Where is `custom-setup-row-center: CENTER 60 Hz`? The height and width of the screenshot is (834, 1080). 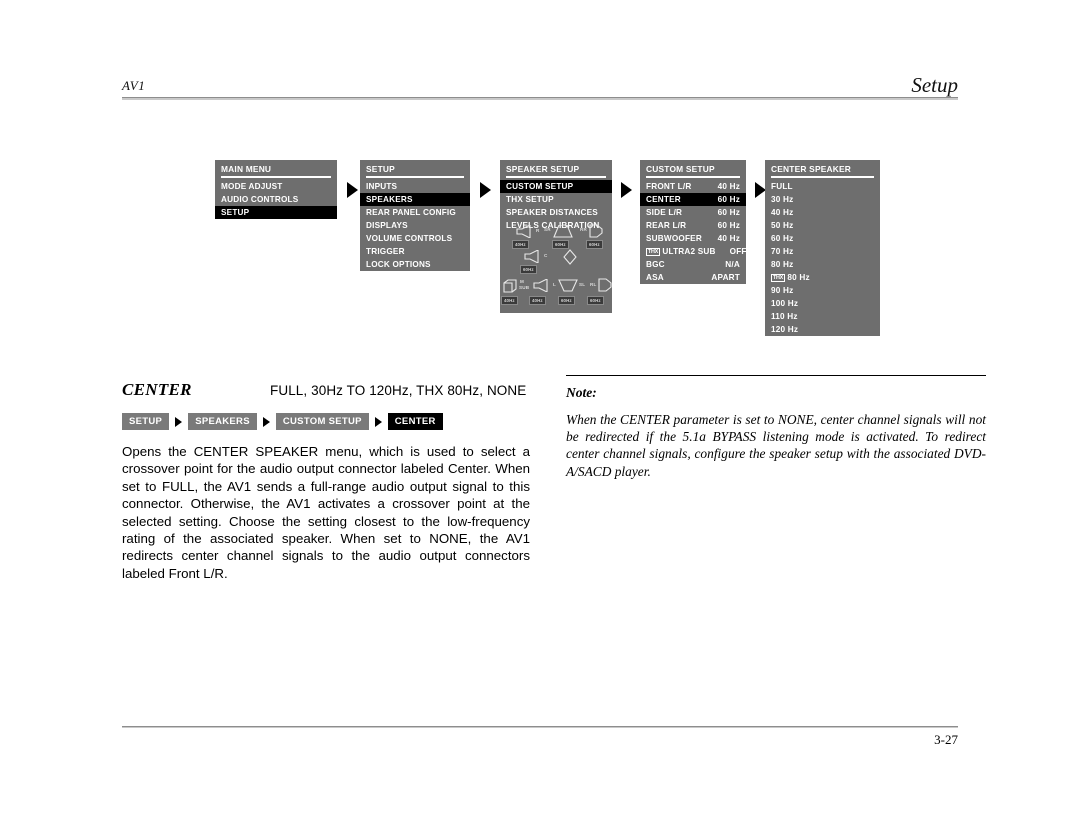 custom-setup-row-center: CENTER 60 Hz is located at coordinates (693, 199).